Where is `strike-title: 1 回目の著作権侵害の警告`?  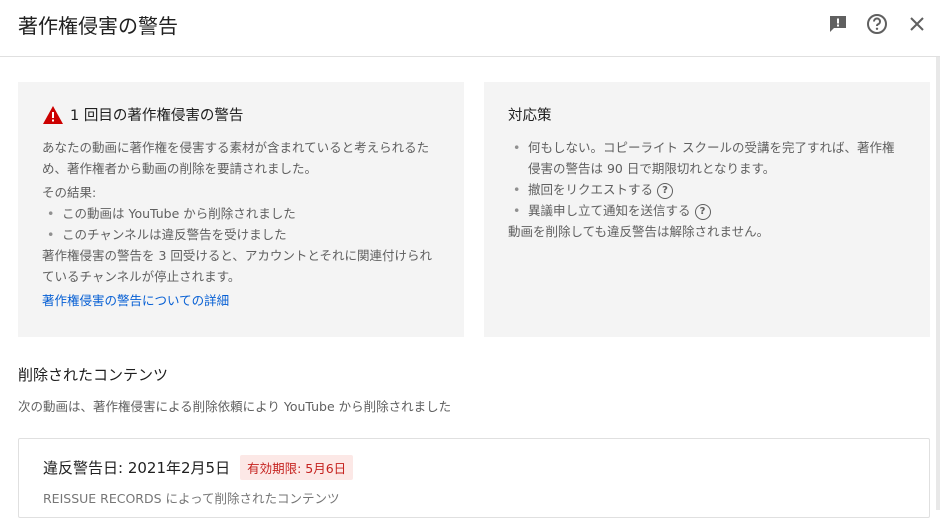
strike-title: 1 回目の著作権侵害の警告 is located at coordinates (157, 116).